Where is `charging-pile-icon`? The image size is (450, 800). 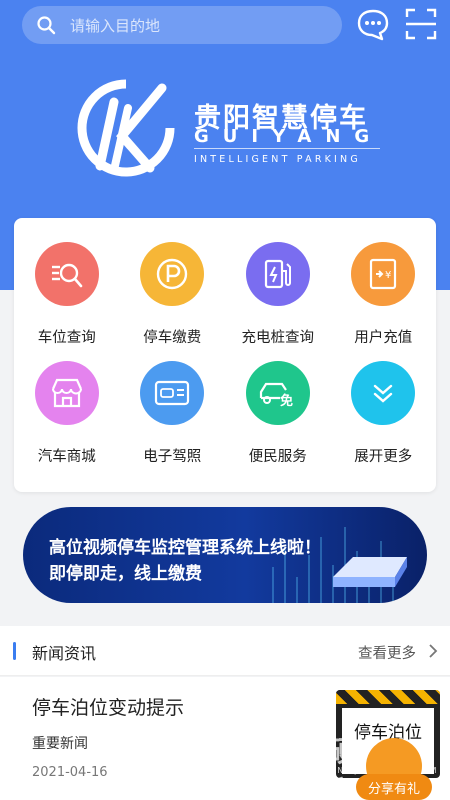
charging-pile-icon is located at coordinates (277, 274).